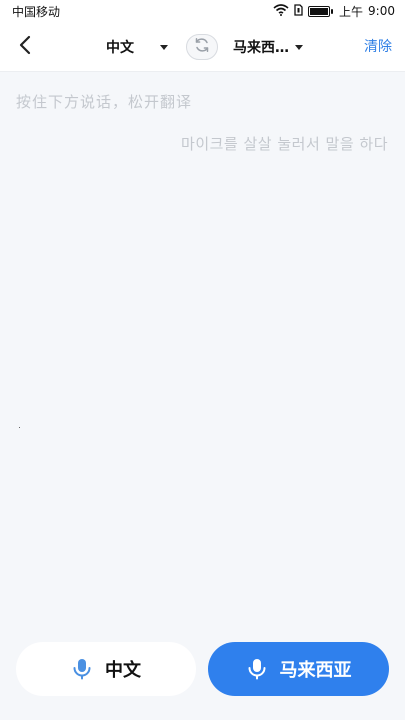 The height and width of the screenshot is (720, 405). Describe the element at coordinates (351, 11) in the screenshot. I see `time-prefix: 上午` at that location.